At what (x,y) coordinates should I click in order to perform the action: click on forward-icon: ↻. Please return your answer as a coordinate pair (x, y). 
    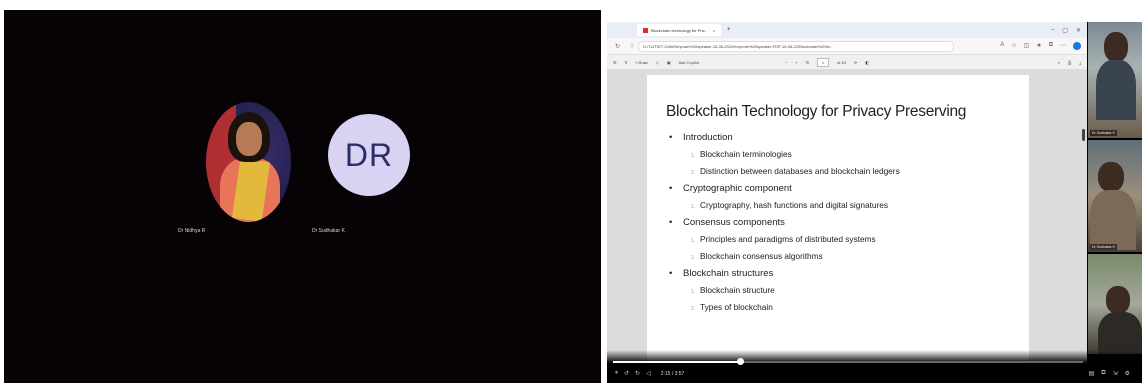
    Looking at the image, I should click on (637, 373).